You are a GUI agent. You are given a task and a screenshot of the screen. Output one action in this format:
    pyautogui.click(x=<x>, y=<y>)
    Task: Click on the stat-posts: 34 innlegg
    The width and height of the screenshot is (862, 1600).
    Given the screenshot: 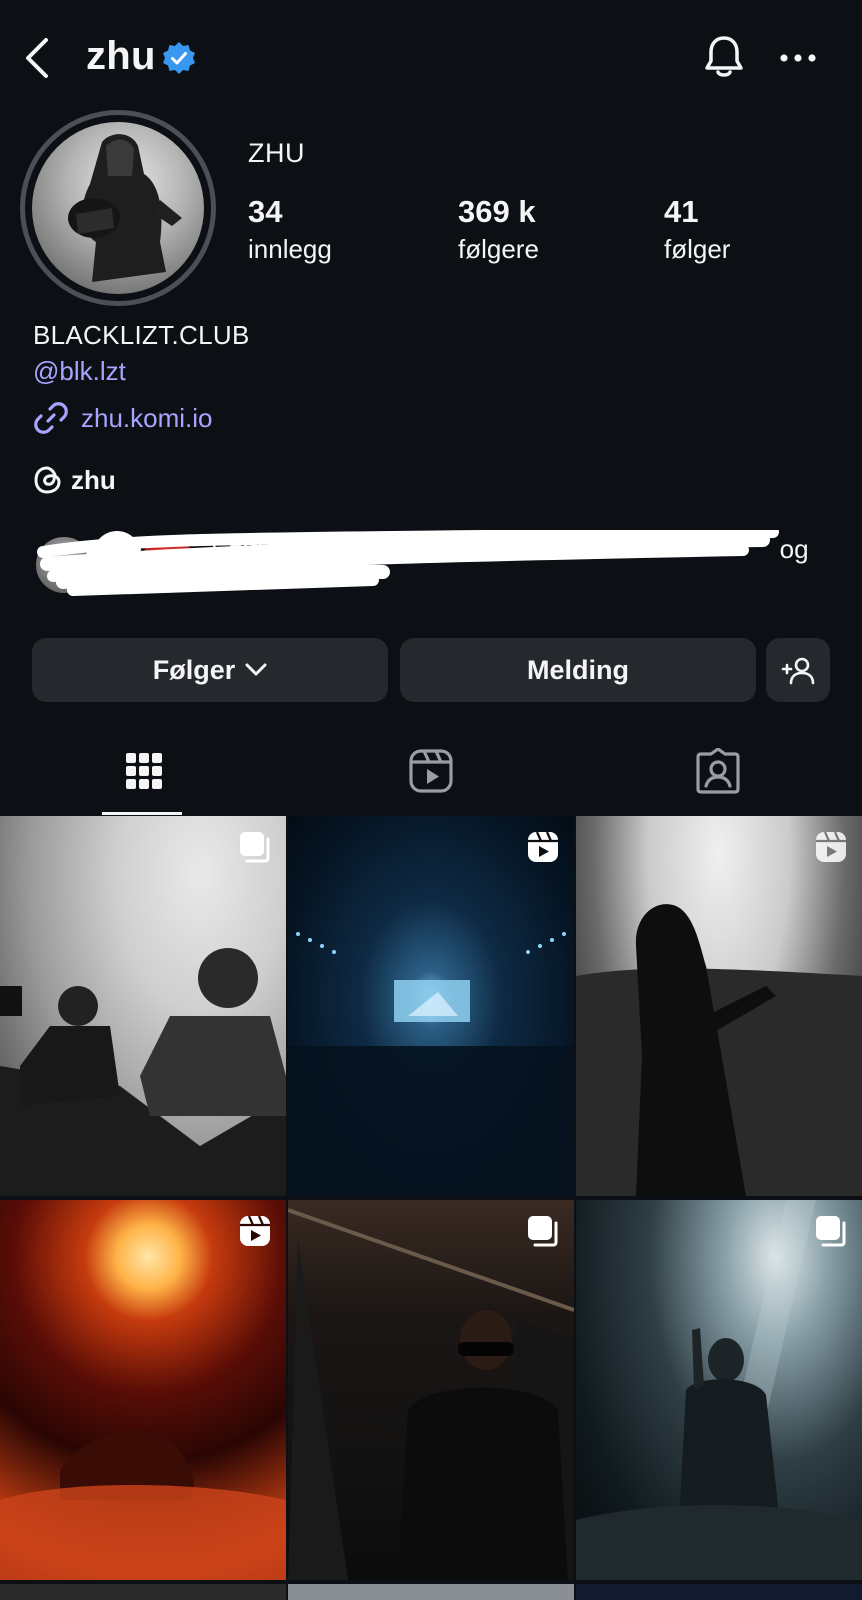 What is the action you would take?
    pyautogui.click(x=290, y=229)
    